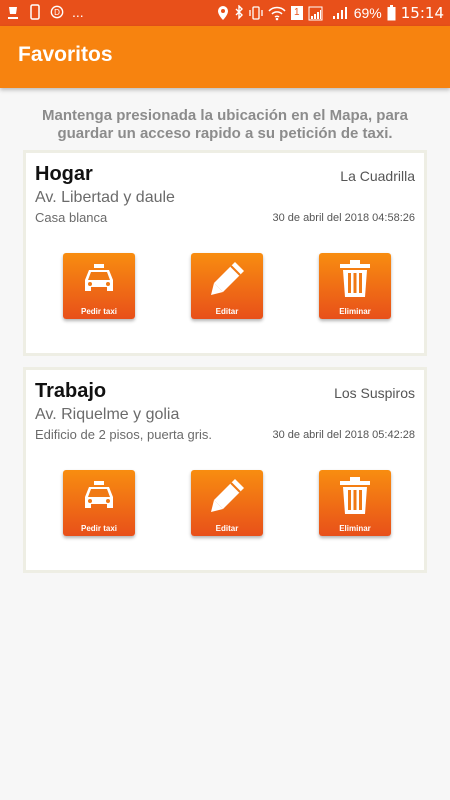  I want to click on favorite-name: Trabajo, so click(71, 391).